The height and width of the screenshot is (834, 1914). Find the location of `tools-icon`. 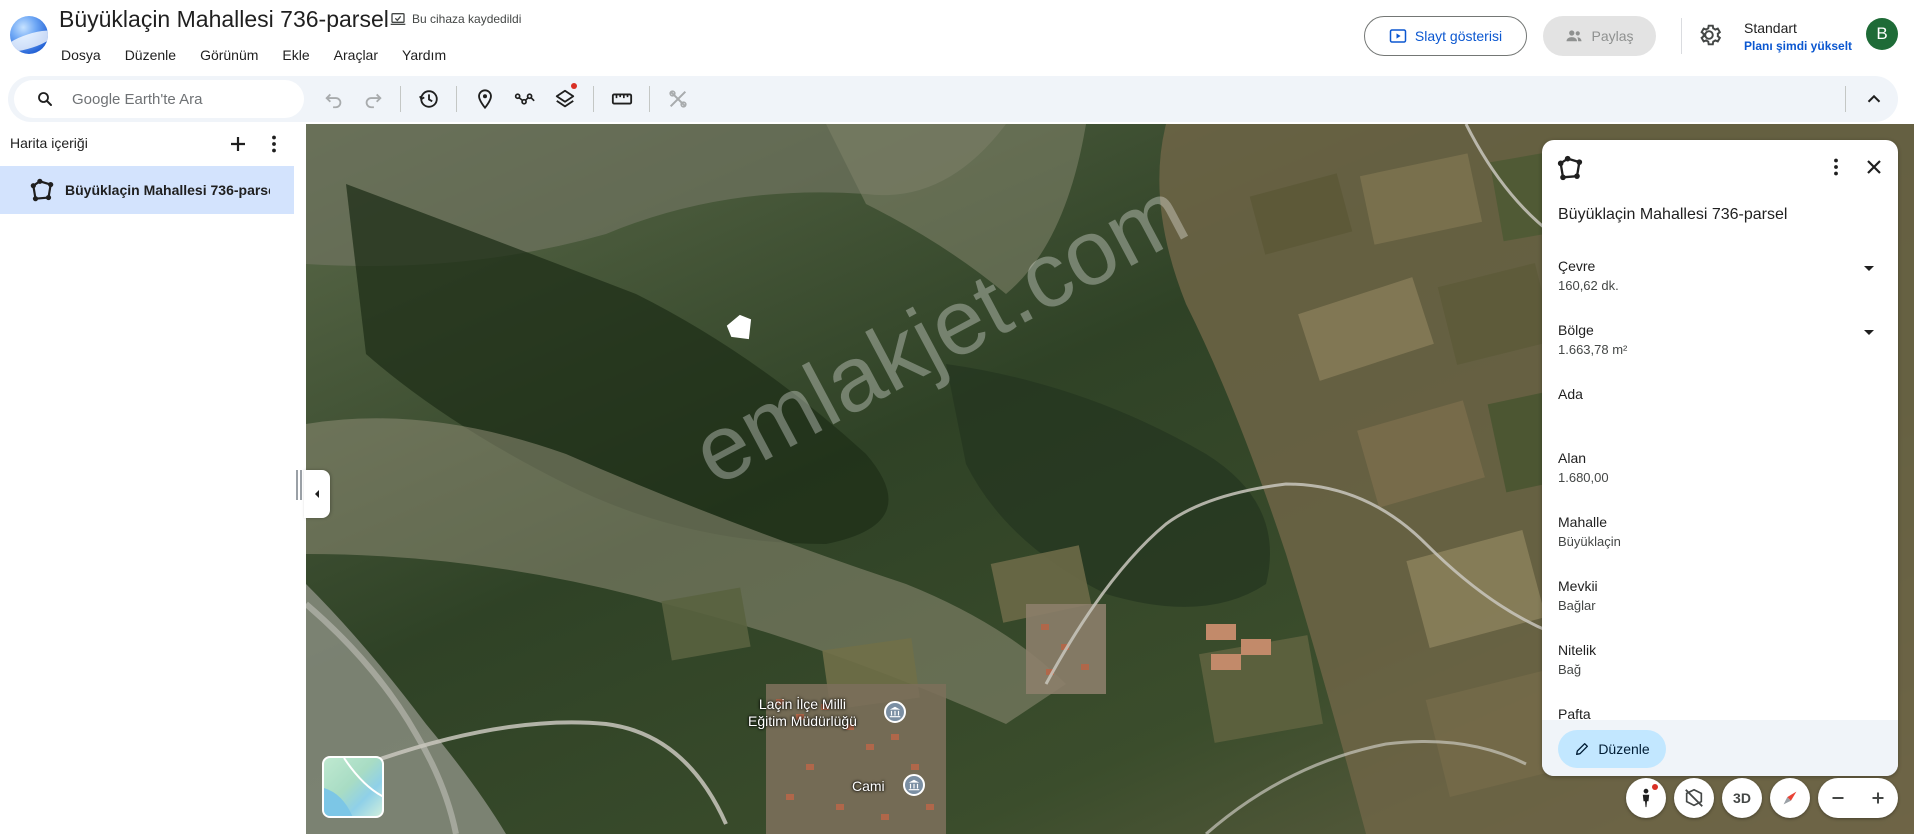

tools-icon is located at coordinates (678, 99).